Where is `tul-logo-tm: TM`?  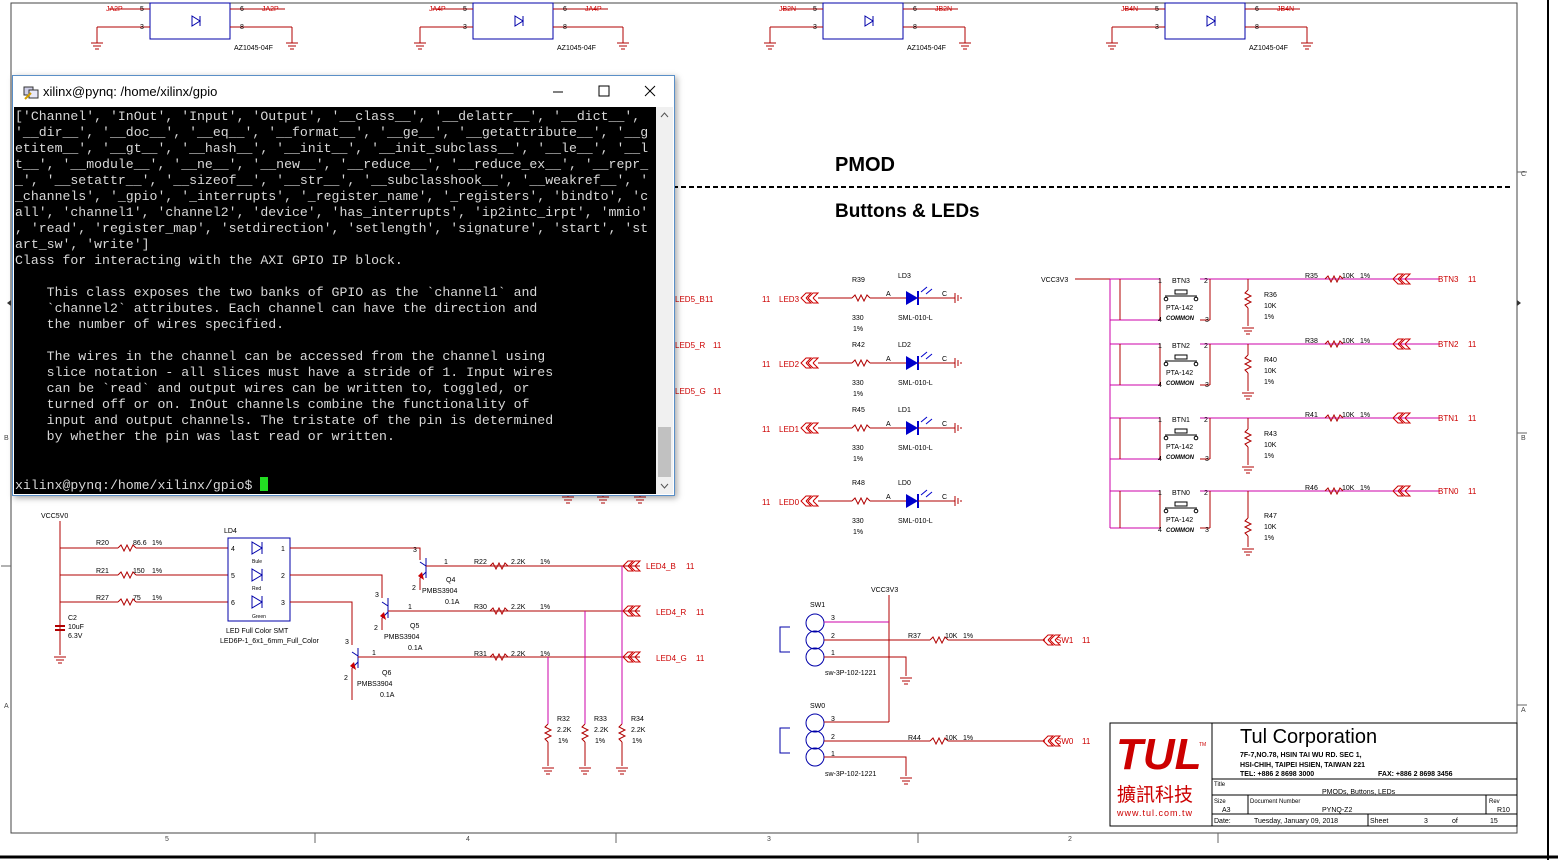
tul-logo-tm: TM is located at coordinates (1202, 745).